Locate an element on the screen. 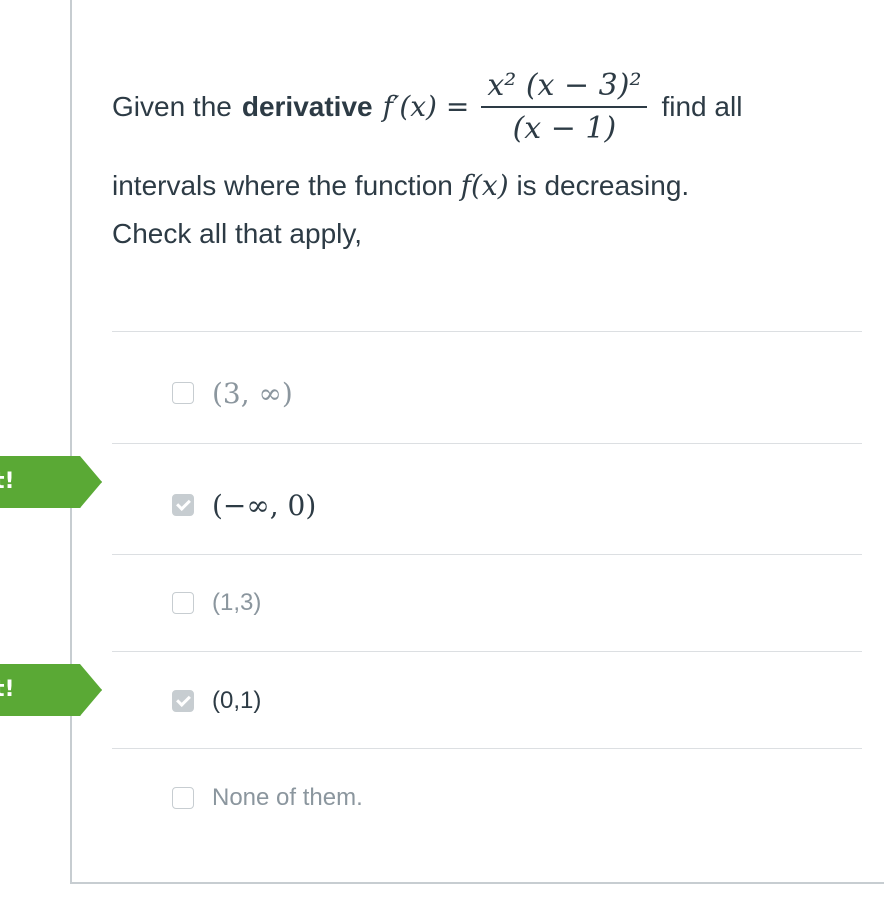 Image resolution: width=884 pixels, height=898 pixels. answer-option-1: (3, ∞) is located at coordinates (232, 393).